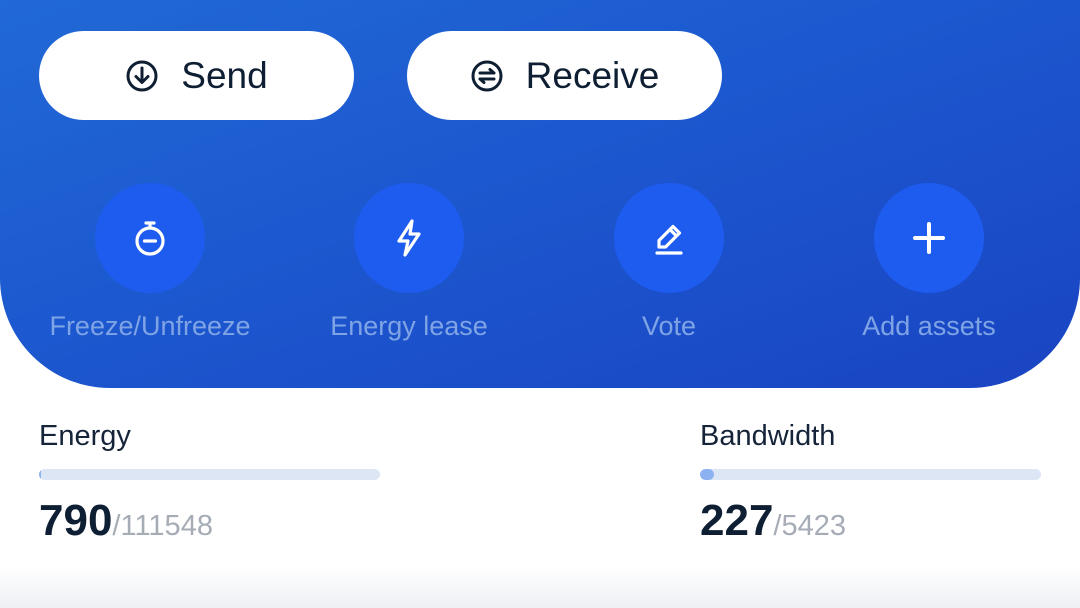 The width and height of the screenshot is (1080, 608). Describe the element at coordinates (76, 520) in the screenshot. I see `energy-current: 790` at that location.